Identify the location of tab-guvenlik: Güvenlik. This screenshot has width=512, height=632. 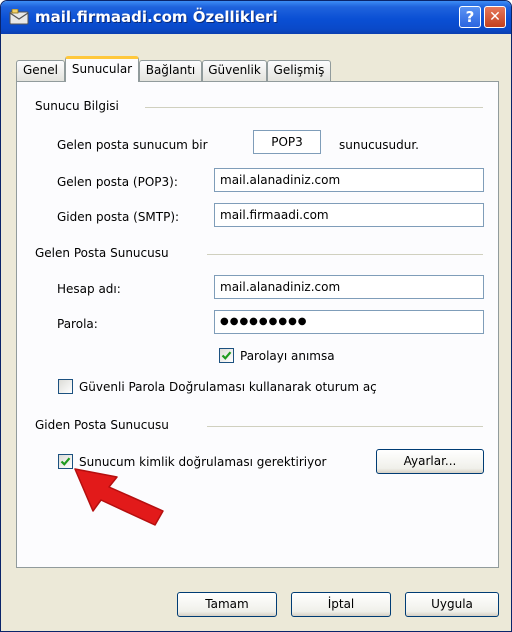
(234, 70).